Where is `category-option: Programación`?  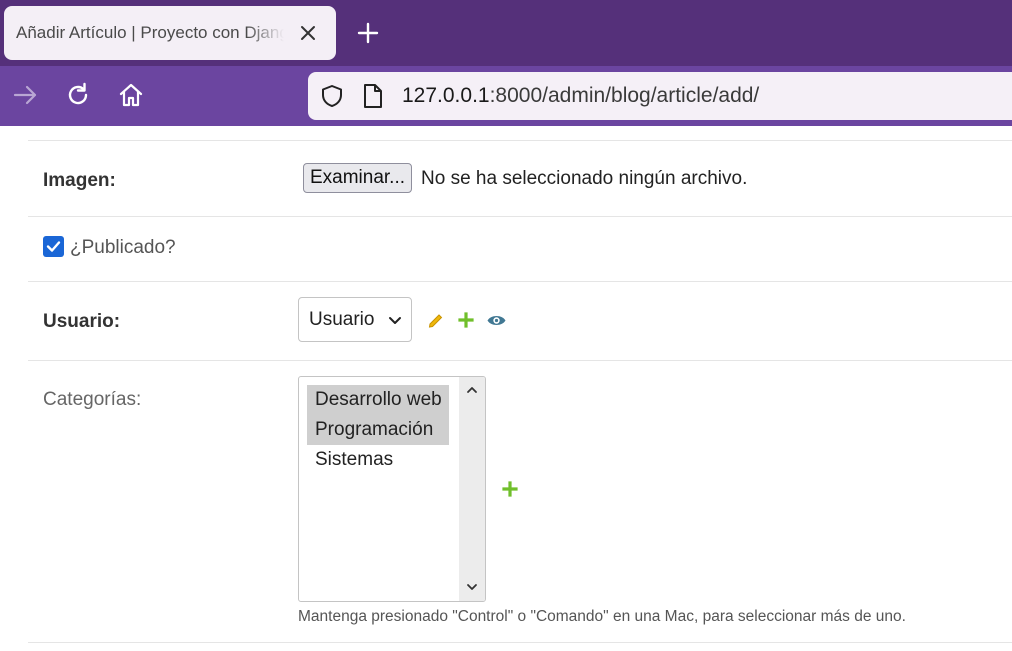
category-option: Programación is located at coordinates (378, 430).